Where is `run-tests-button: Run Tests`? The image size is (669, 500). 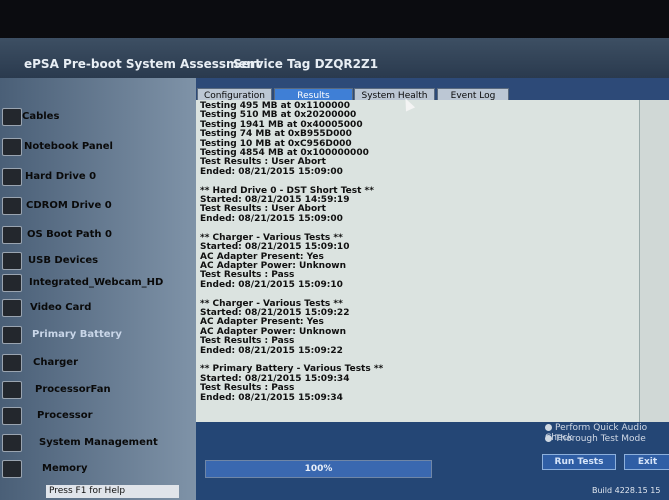
run-tests-button: Run Tests is located at coordinates (579, 462).